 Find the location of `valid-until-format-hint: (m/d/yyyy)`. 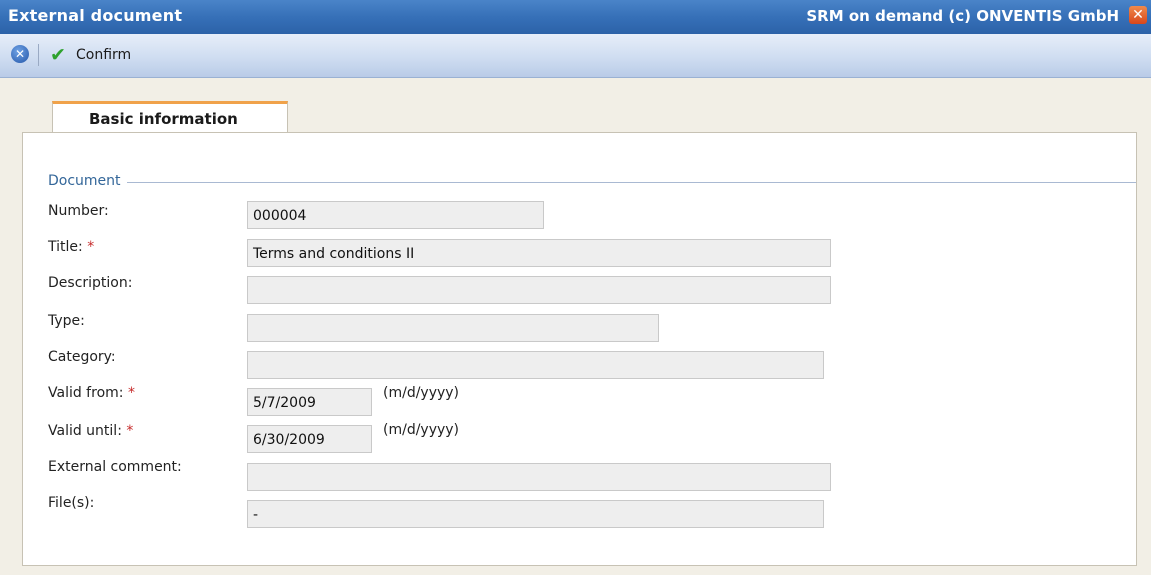

valid-until-format-hint: (m/d/yyyy) is located at coordinates (421, 430).